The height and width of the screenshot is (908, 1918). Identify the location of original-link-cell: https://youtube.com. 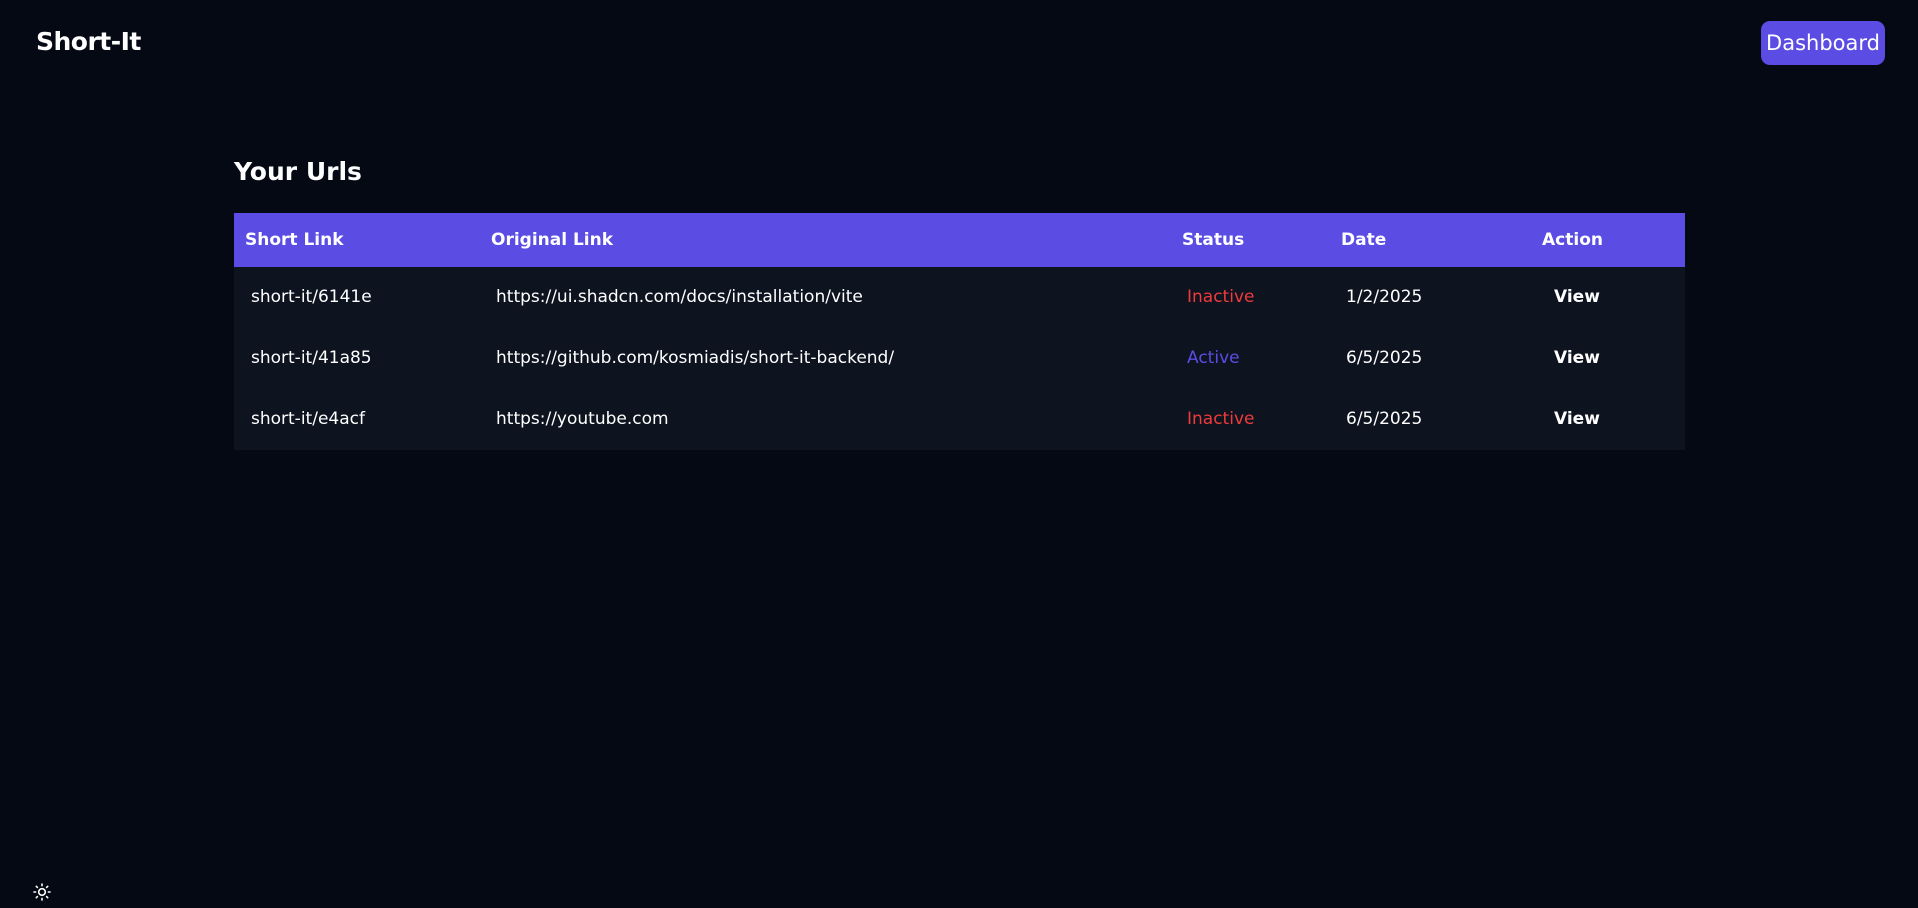
(582, 419).